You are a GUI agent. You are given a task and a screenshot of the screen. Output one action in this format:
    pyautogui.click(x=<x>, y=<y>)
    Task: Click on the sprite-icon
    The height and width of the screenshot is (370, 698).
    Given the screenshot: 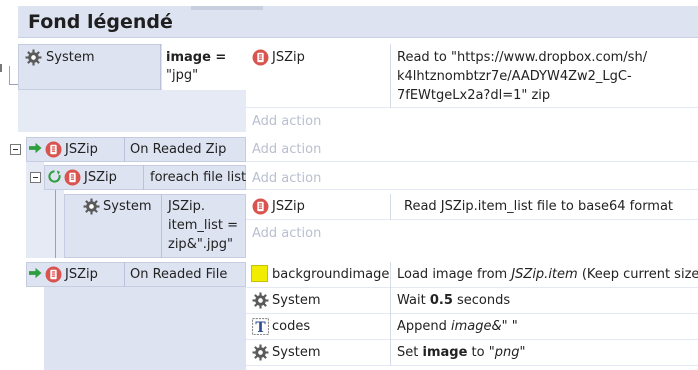 What is the action you would take?
    pyautogui.click(x=259, y=273)
    